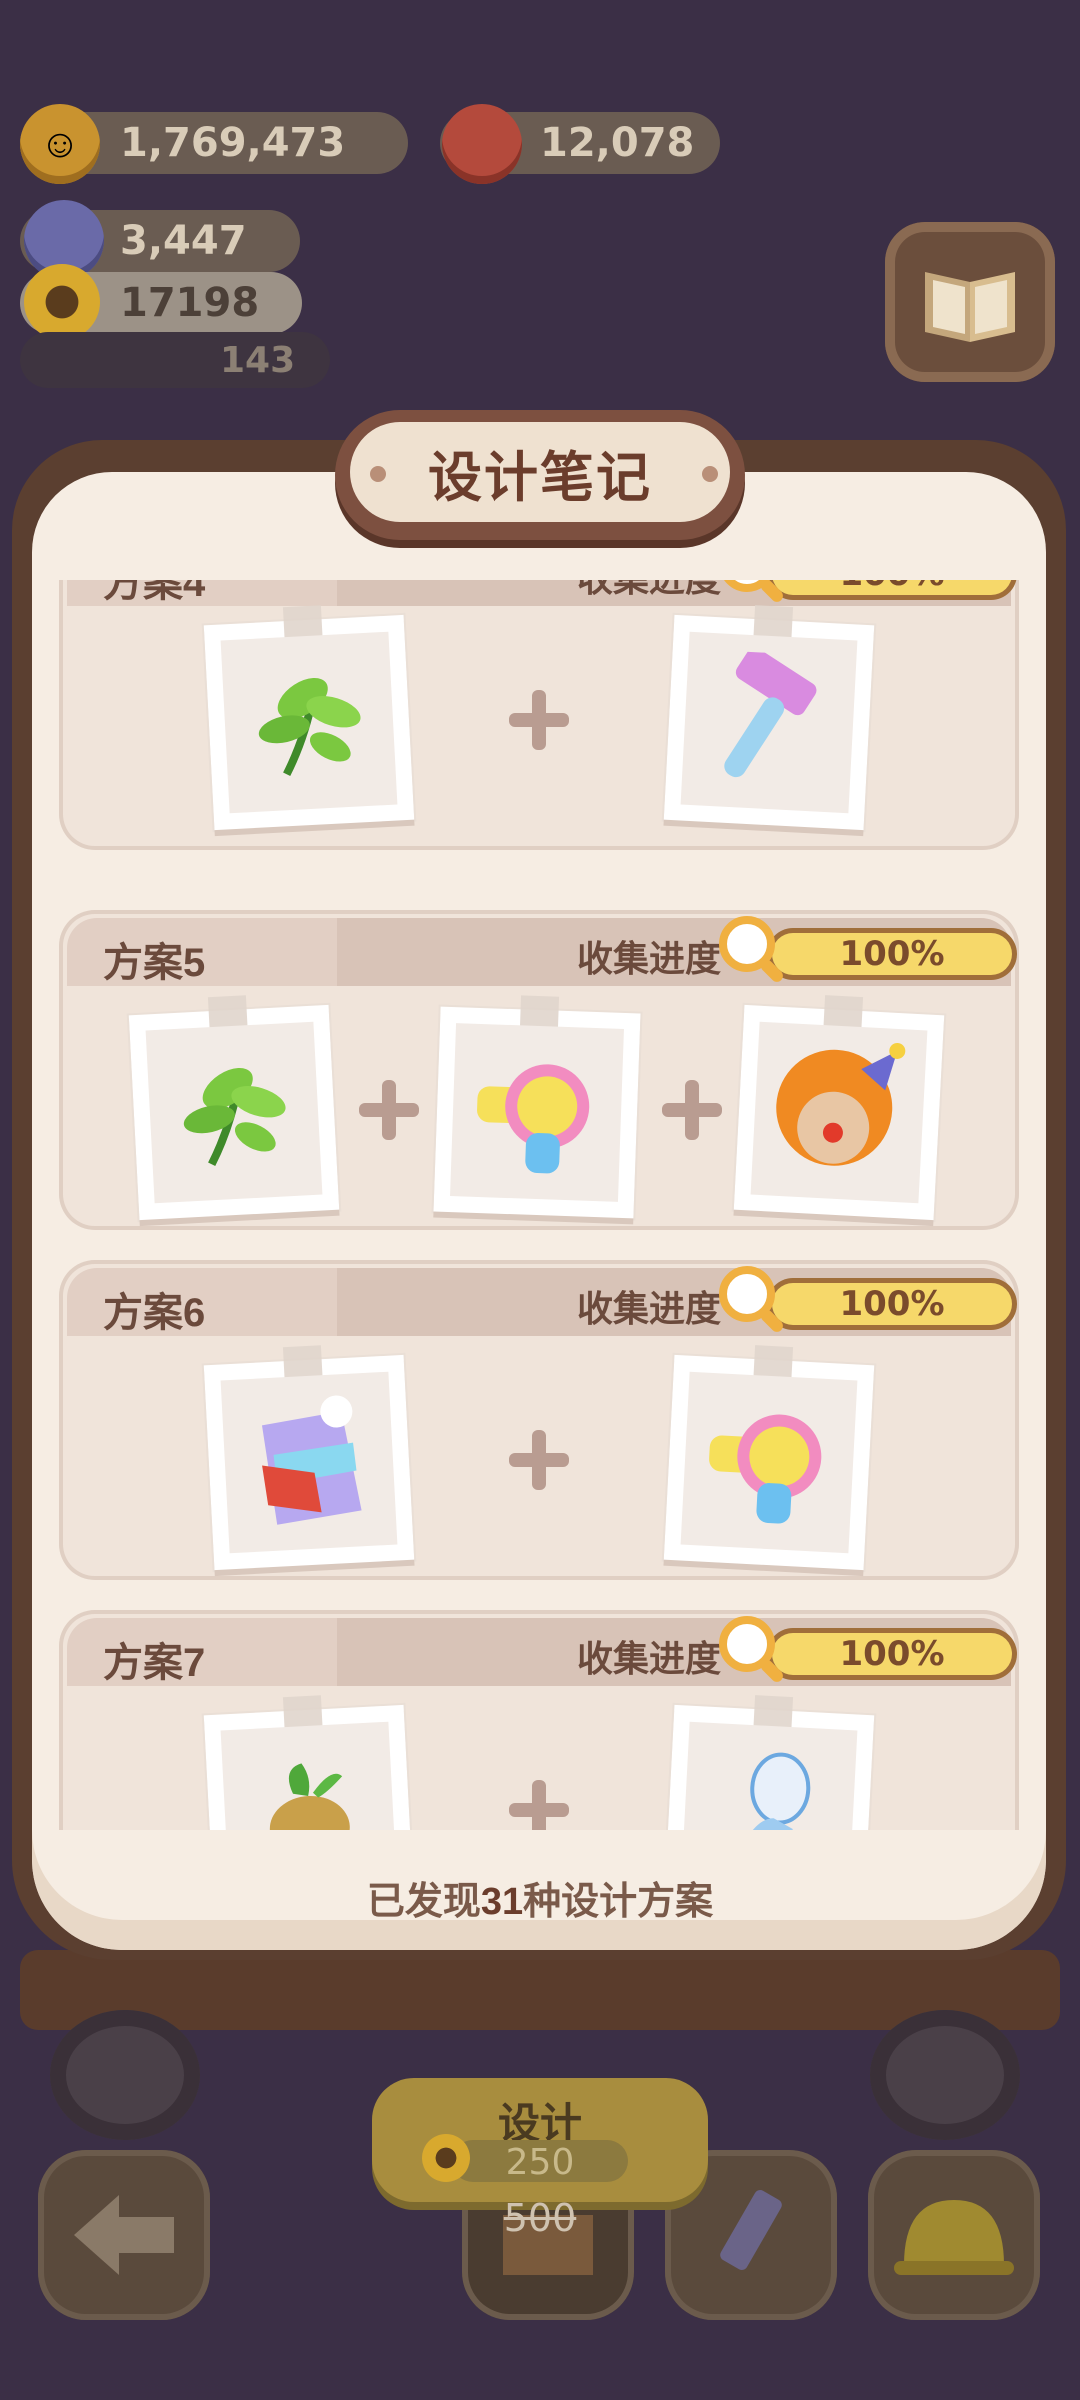 The width and height of the screenshot is (1080, 2400). What do you see at coordinates (542, 593) in the screenshot?
I see `plan-header: 方案4 收集进度 100%` at bounding box center [542, 593].